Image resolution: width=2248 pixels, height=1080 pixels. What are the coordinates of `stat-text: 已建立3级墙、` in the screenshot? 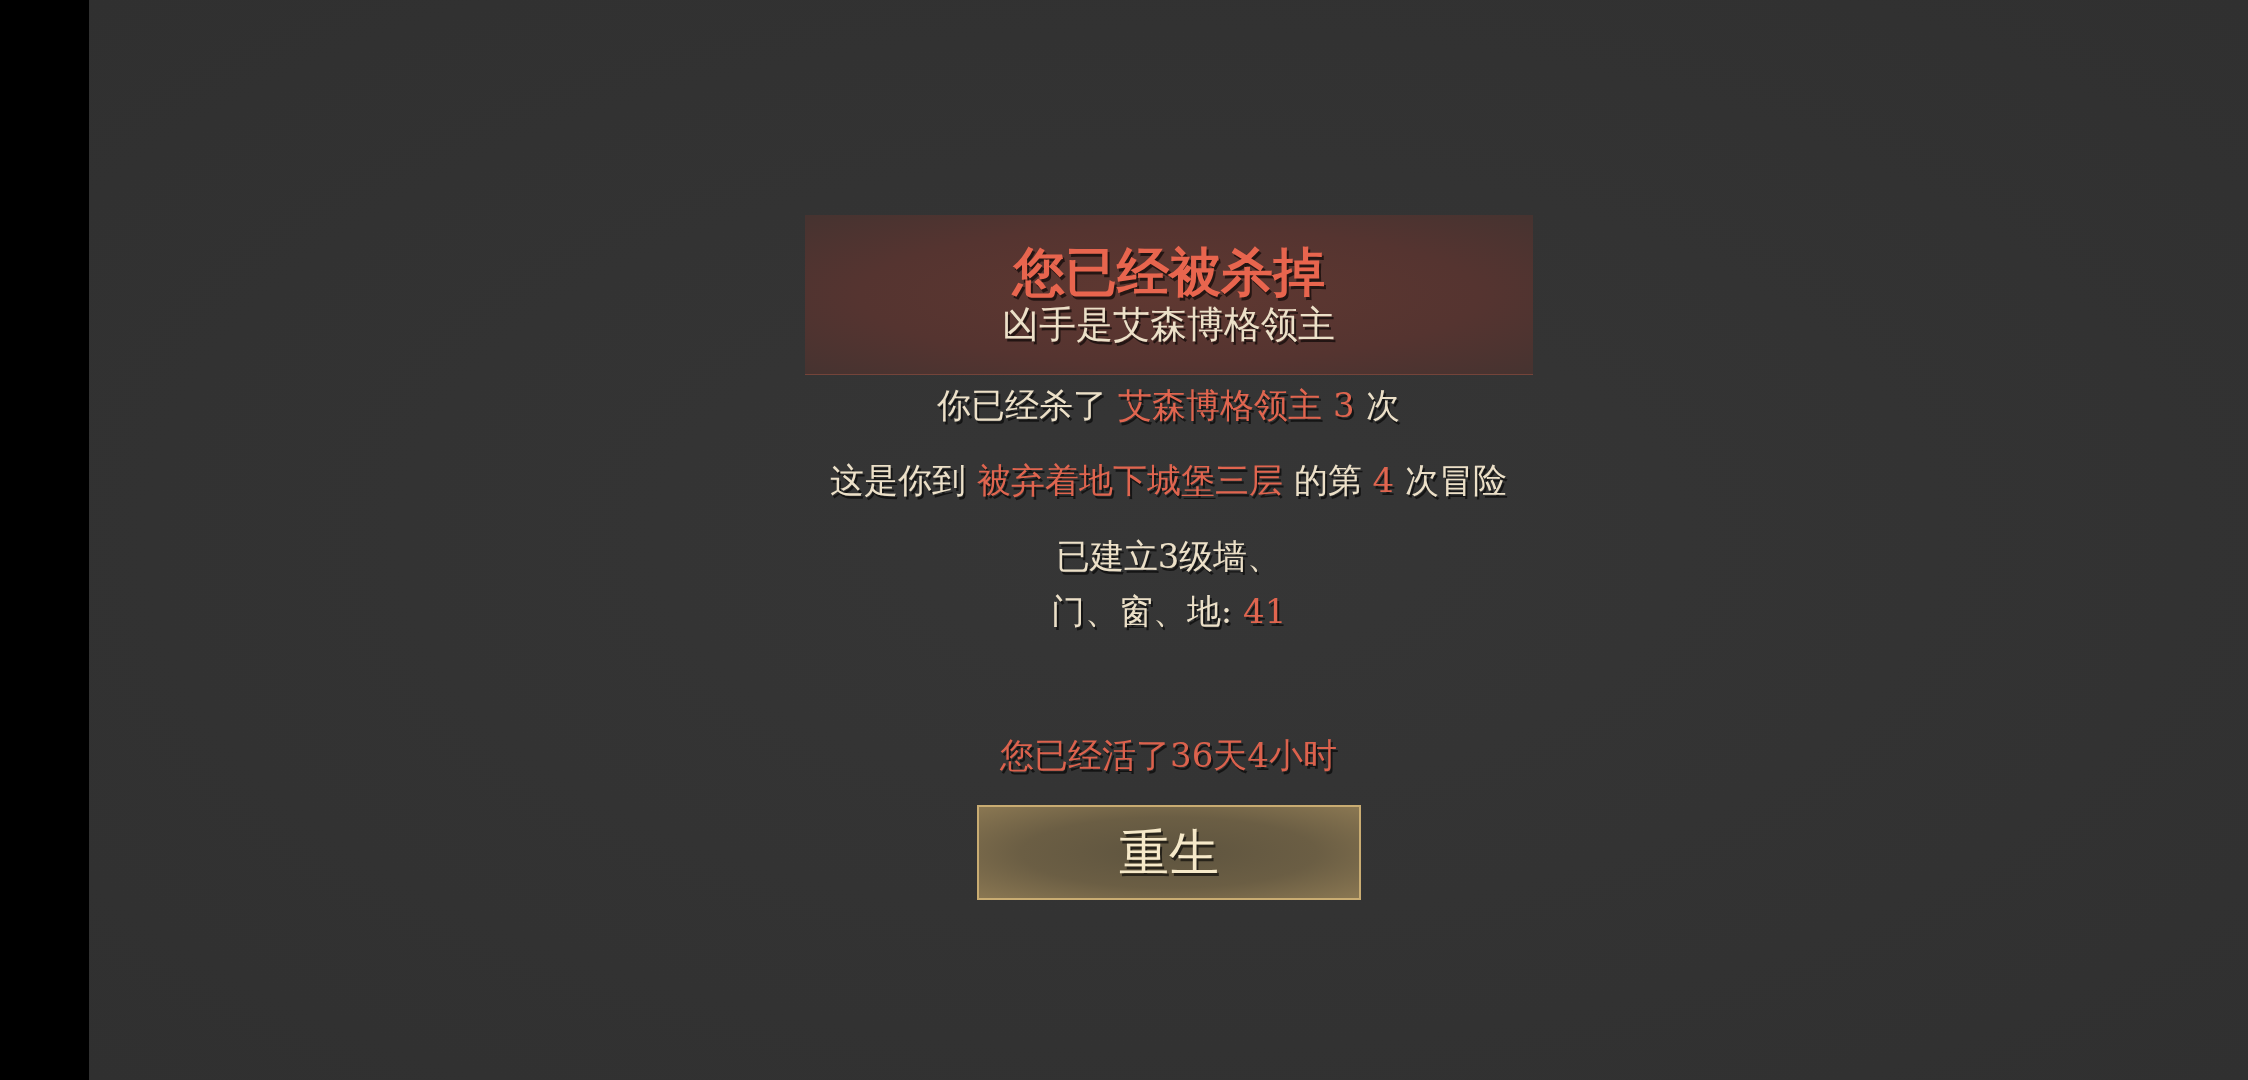 It's located at (1168, 556).